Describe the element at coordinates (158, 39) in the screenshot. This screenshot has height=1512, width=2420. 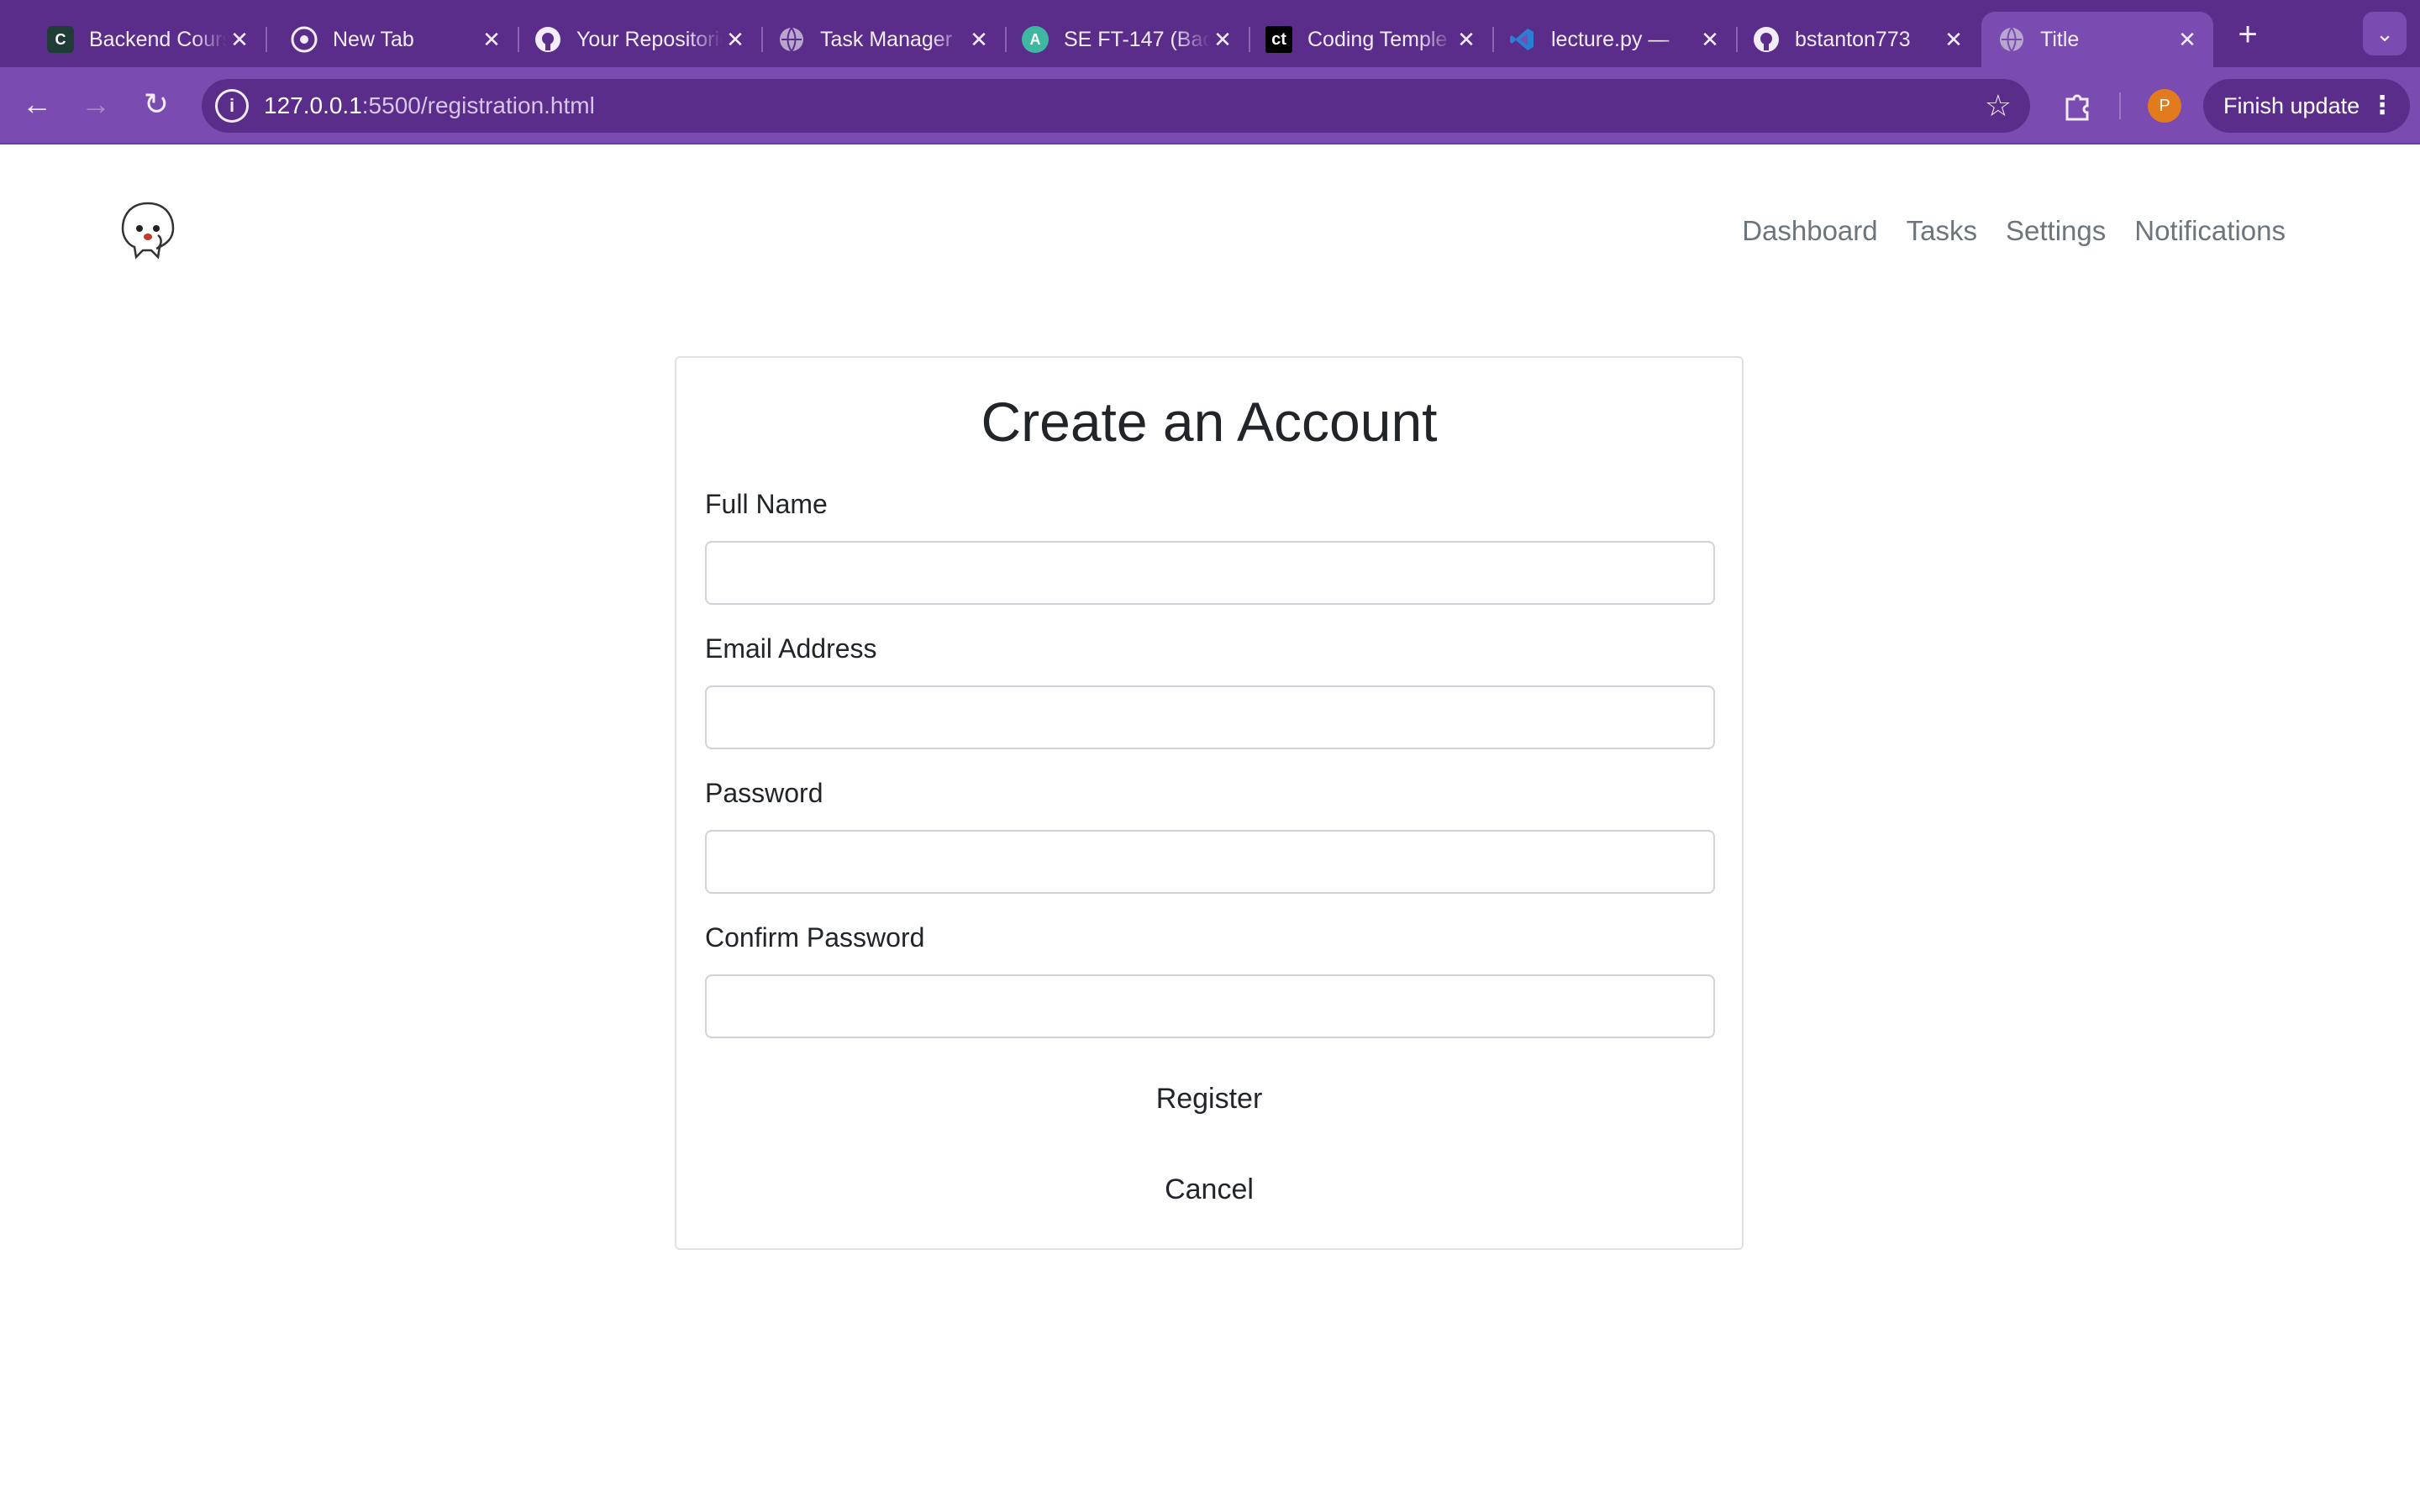
I see `tab-title: Backend Course` at that location.